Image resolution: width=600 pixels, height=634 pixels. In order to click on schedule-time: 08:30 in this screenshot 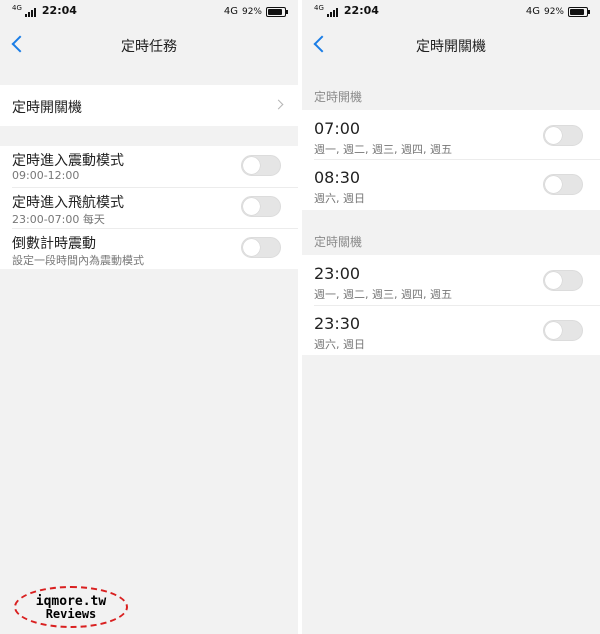, I will do `click(337, 177)`.